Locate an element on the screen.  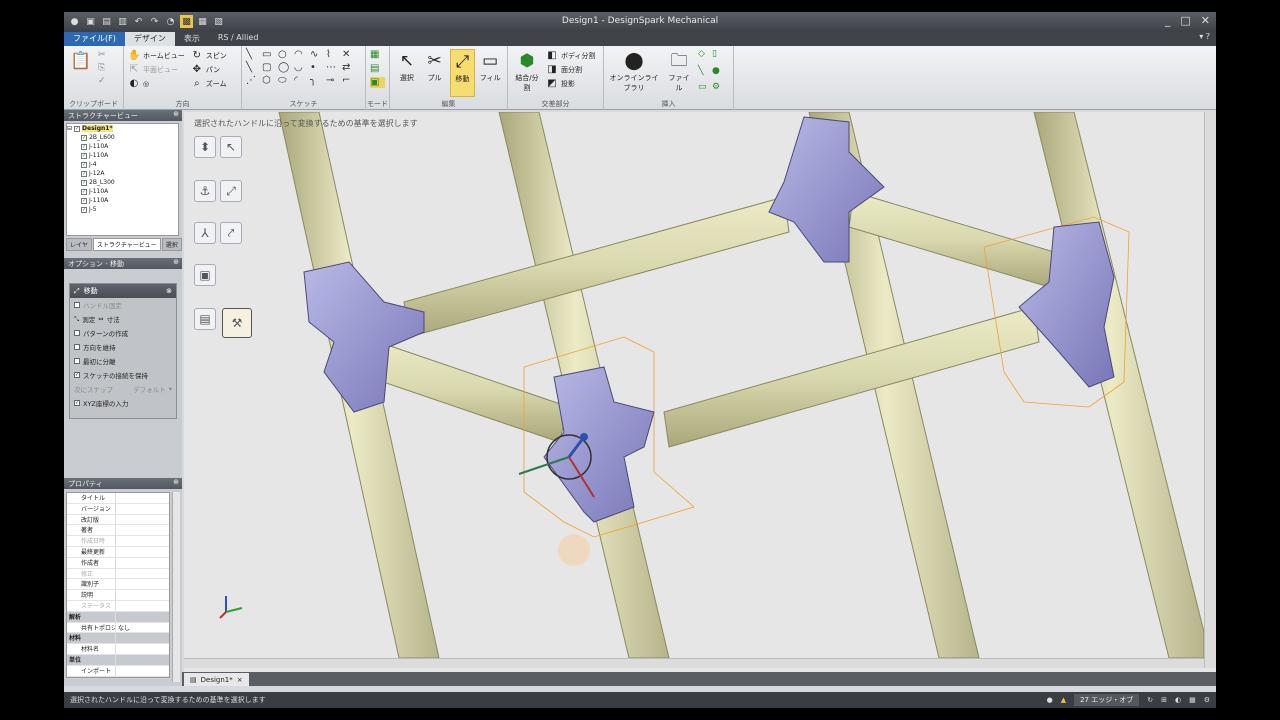
property-row: 識別子 is located at coordinates (118, 585).